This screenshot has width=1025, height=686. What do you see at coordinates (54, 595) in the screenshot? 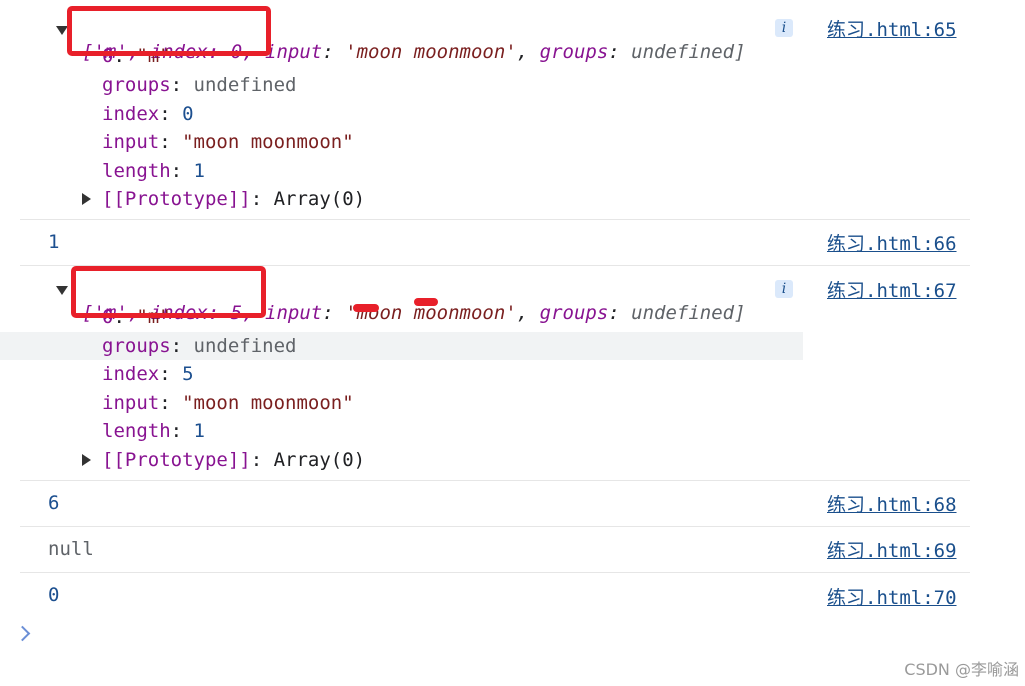
I see `log-value: 0` at bounding box center [54, 595].